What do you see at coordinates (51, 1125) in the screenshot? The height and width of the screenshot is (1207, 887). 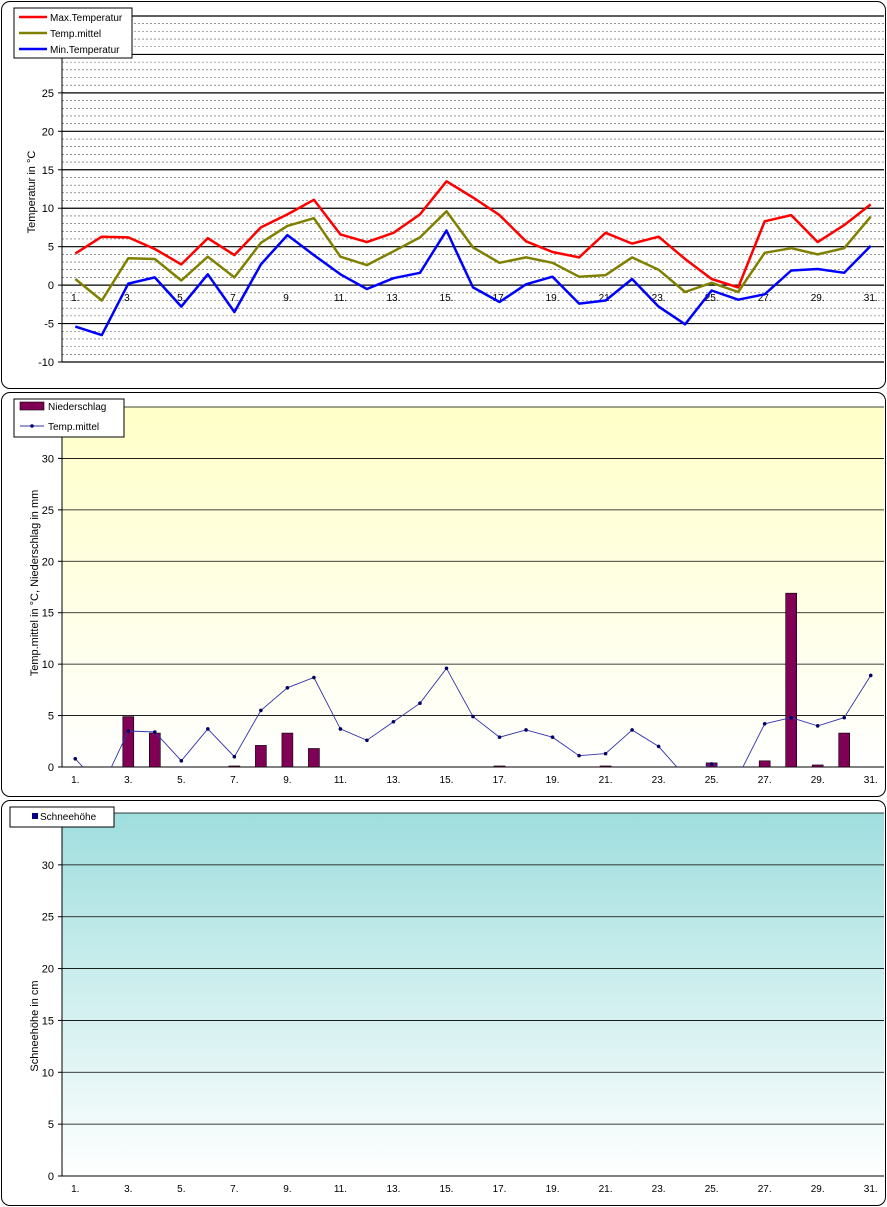 I see `y-tick-label: 5` at bounding box center [51, 1125].